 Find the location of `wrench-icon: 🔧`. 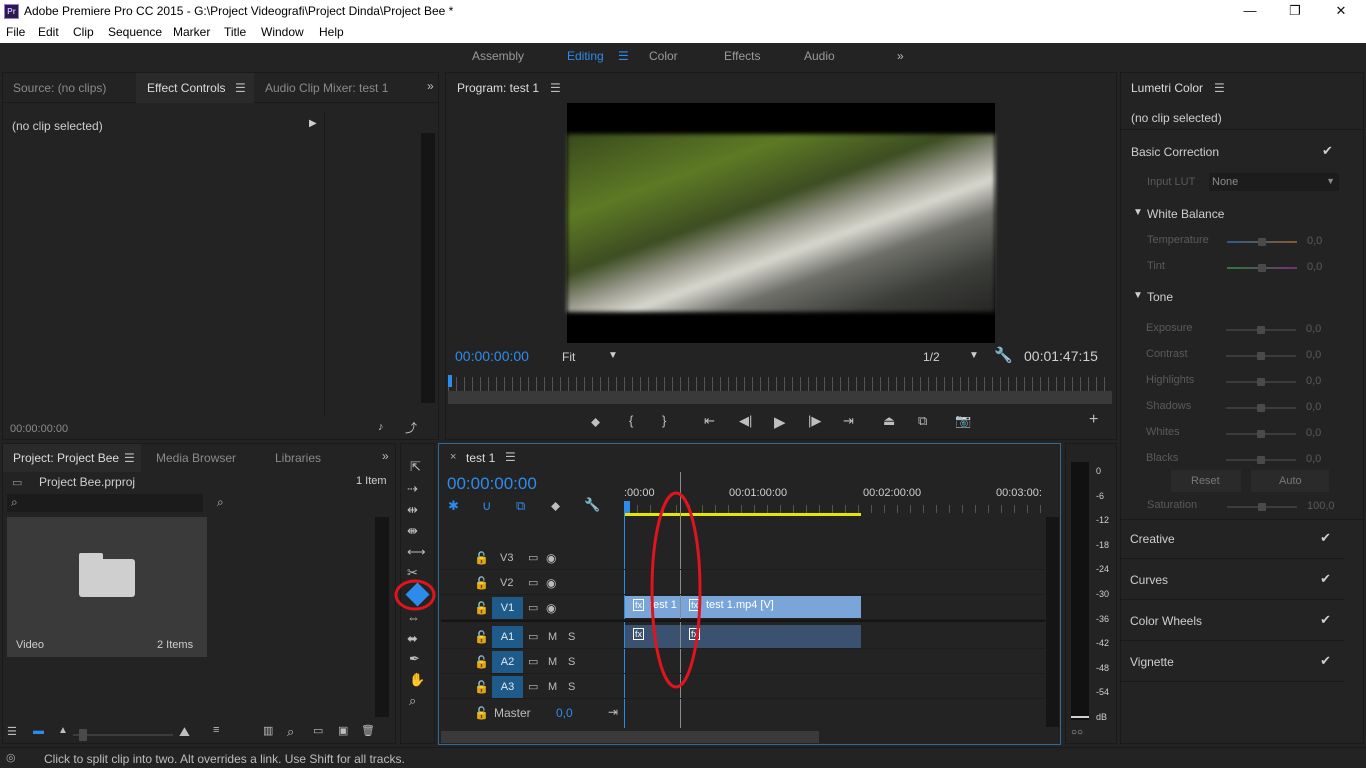

wrench-icon: 🔧 is located at coordinates (1003, 355).